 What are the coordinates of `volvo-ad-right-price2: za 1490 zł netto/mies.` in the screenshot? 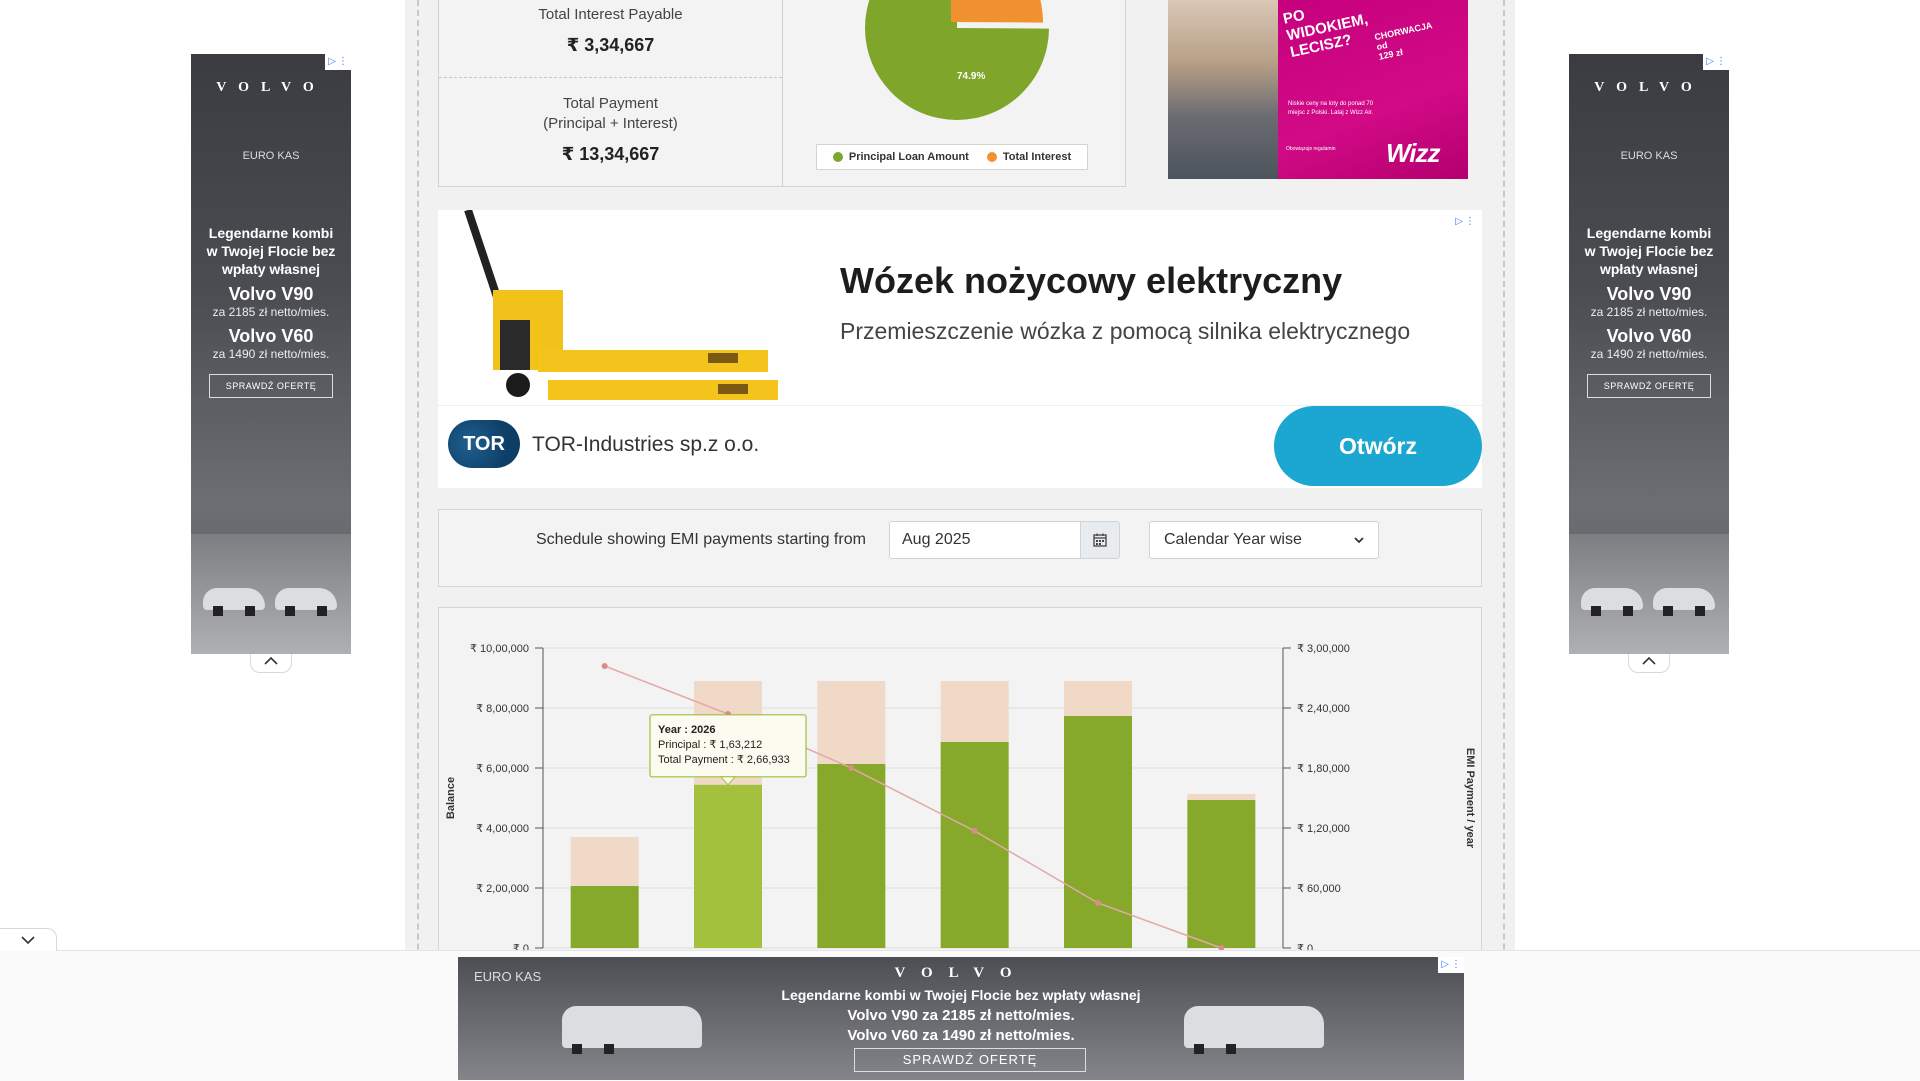 It's located at (1649, 354).